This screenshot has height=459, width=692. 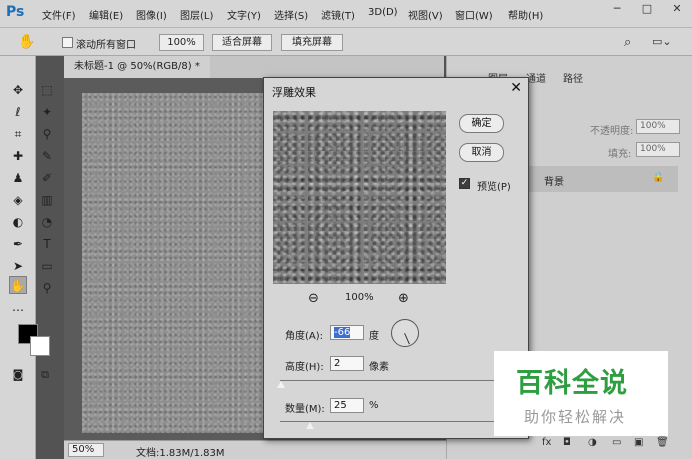 What do you see at coordinates (47, 112) in the screenshot?
I see `magic-wand-icon: ✦` at bounding box center [47, 112].